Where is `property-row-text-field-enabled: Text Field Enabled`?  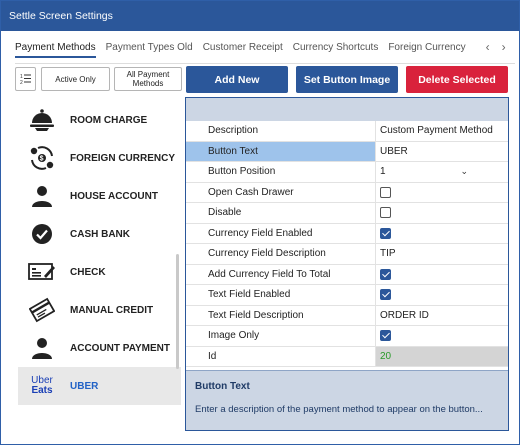
property-row-text-field-enabled: Text Field Enabled is located at coordinates (347, 295).